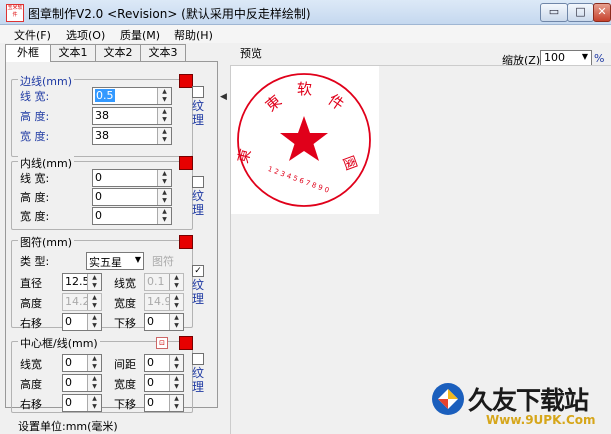 The width and height of the screenshot is (611, 434). I want to click on preview-title: 预览, so click(251, 53).